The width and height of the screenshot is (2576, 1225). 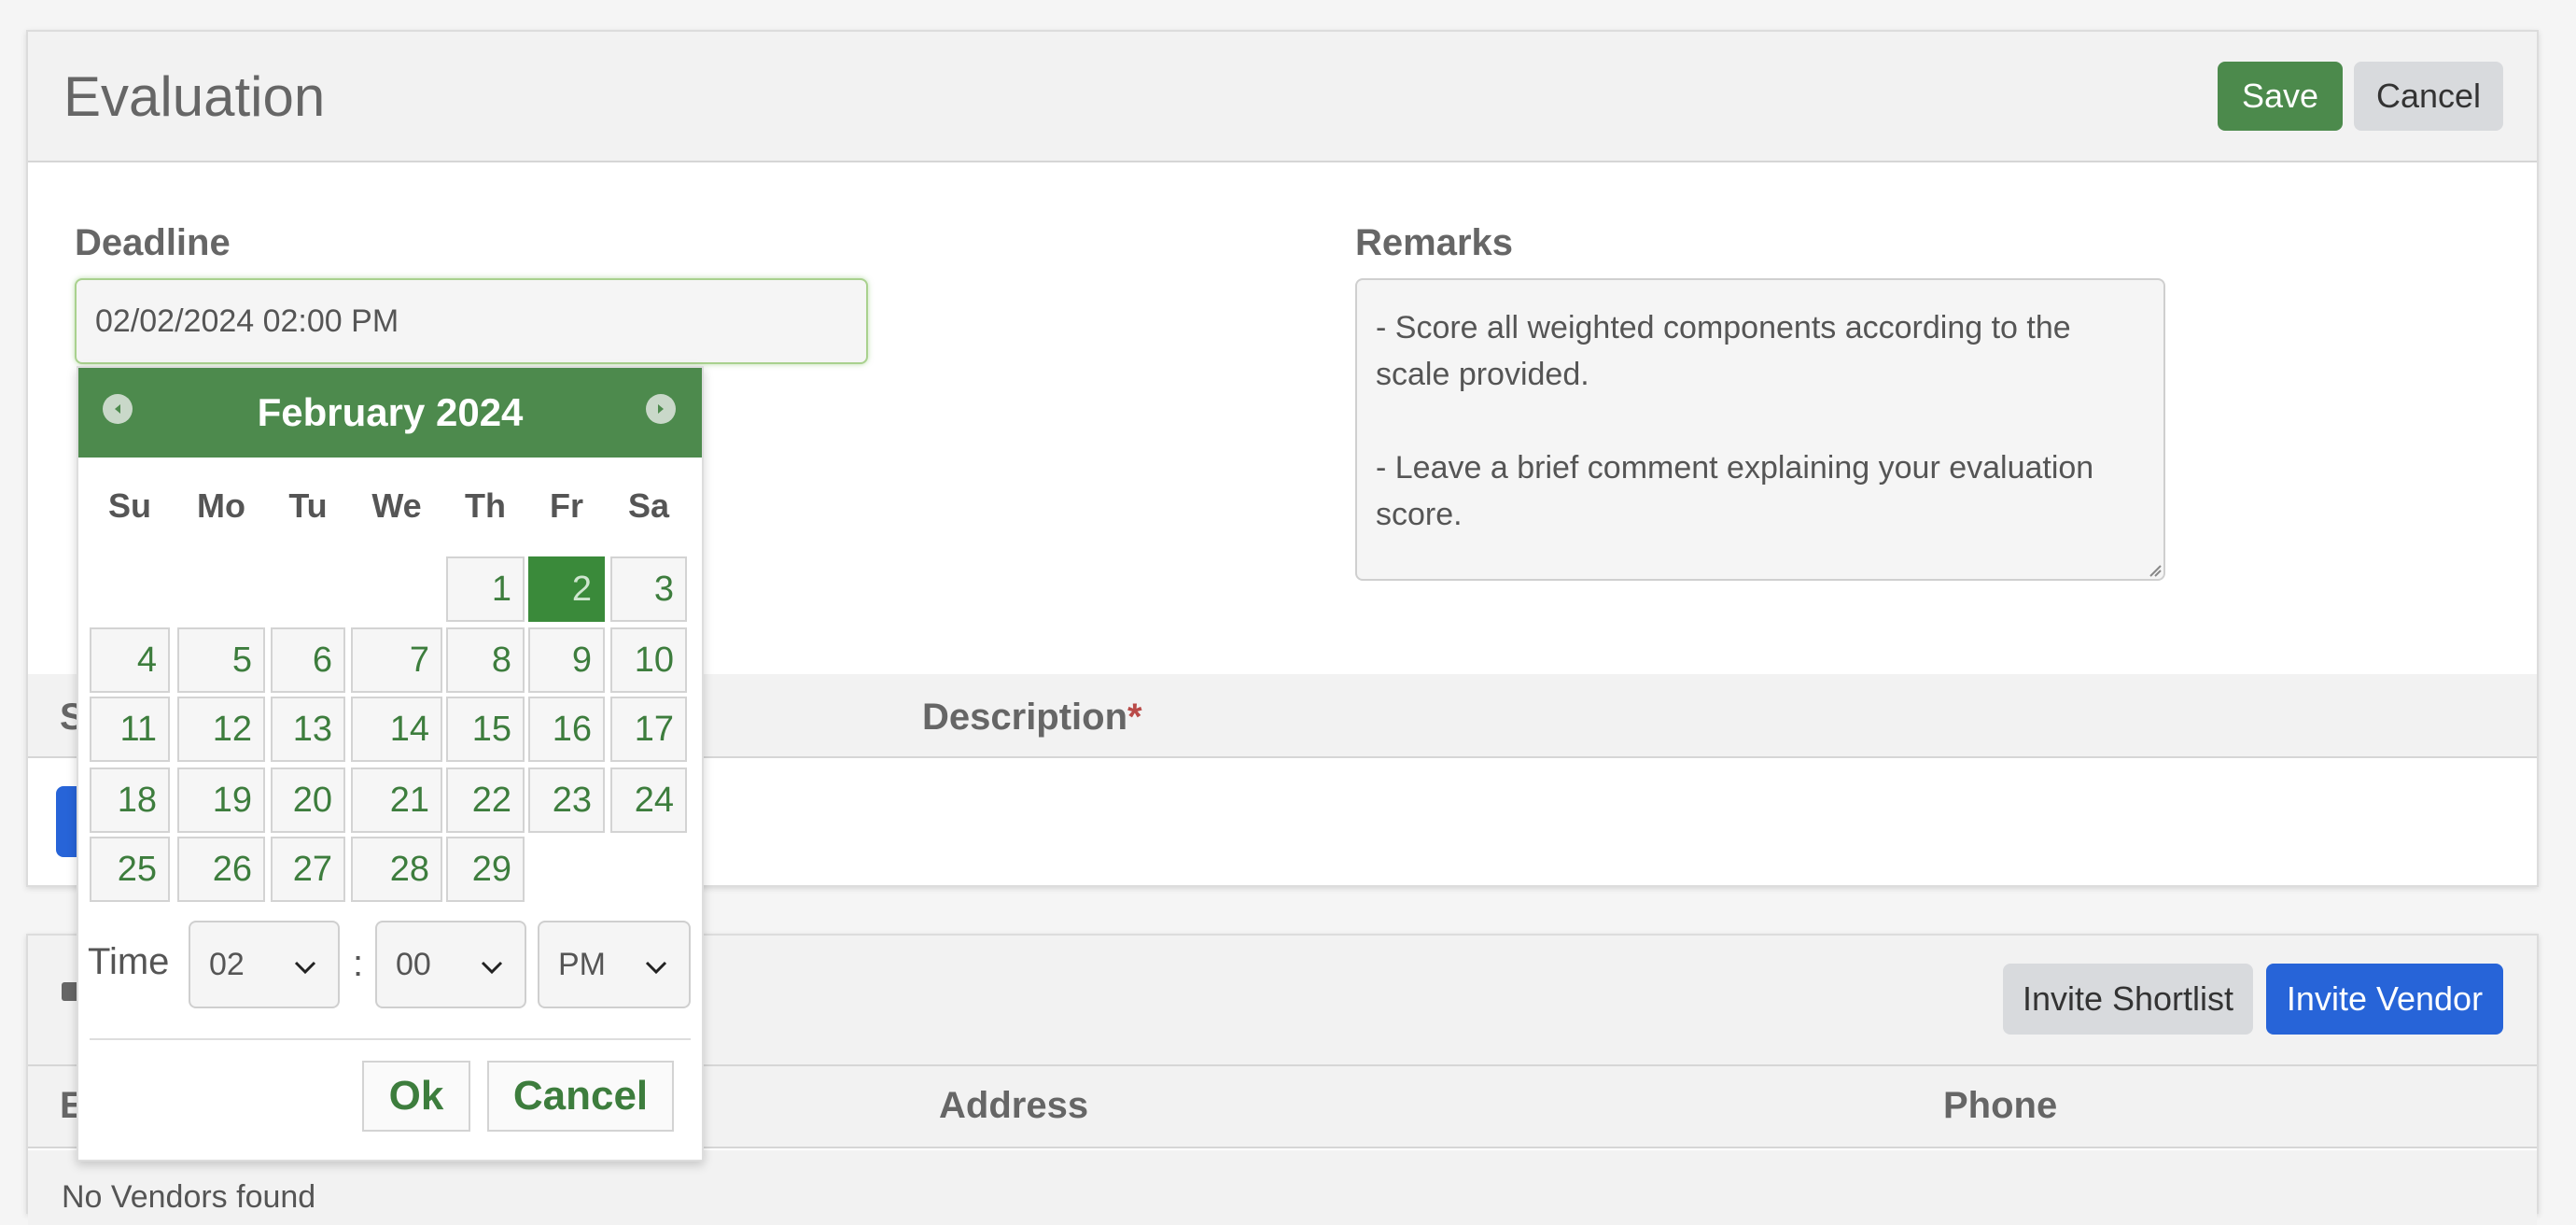 What do you see at coordinates (221, 800) in the screenshot?
I see `day-cell: 19` at bounding box center [221, 800].